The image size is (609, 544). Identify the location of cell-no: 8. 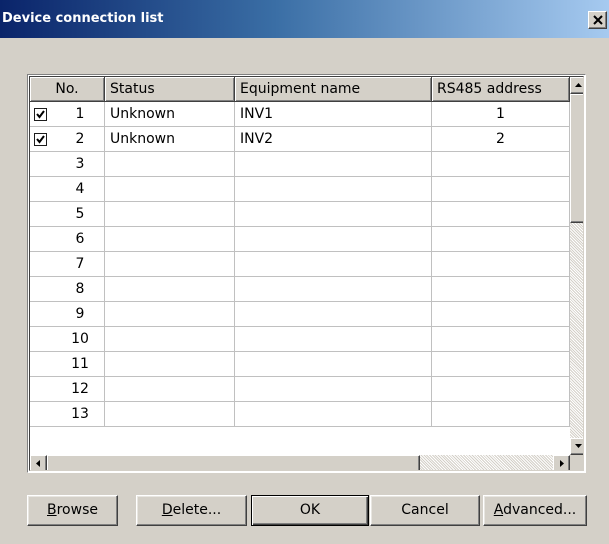
(67, 289).